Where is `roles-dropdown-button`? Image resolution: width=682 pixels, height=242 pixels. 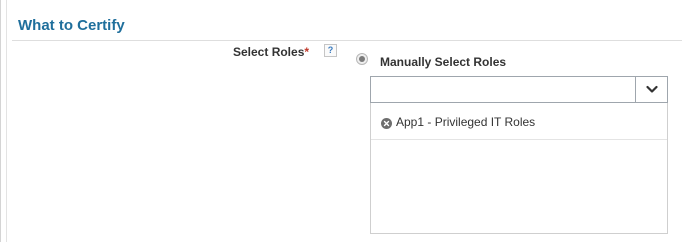
roles-dropdown-button is located at coordinates (651, 89).